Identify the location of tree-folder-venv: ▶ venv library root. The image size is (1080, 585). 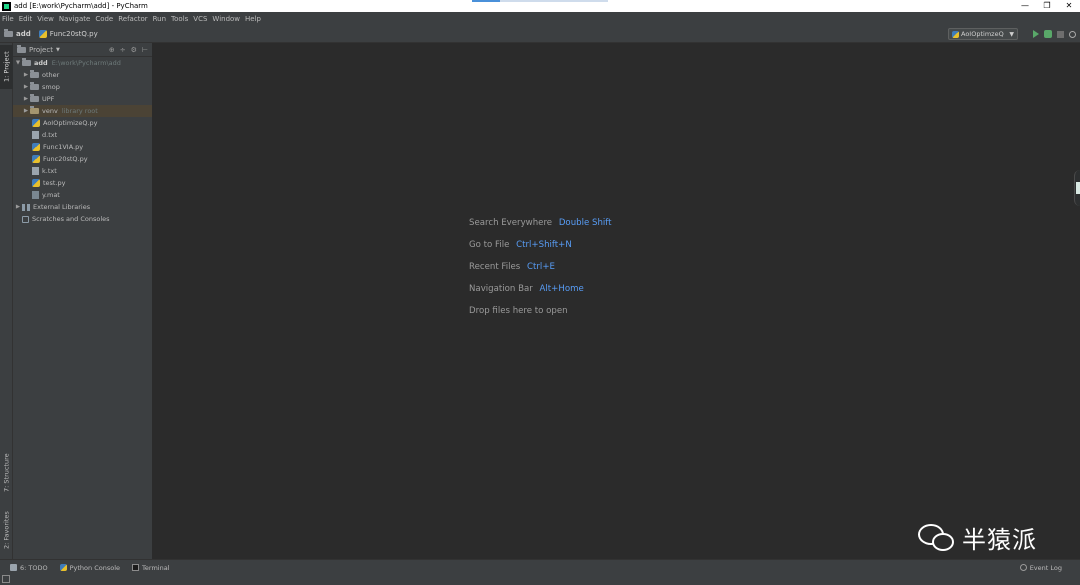
(82, 111).